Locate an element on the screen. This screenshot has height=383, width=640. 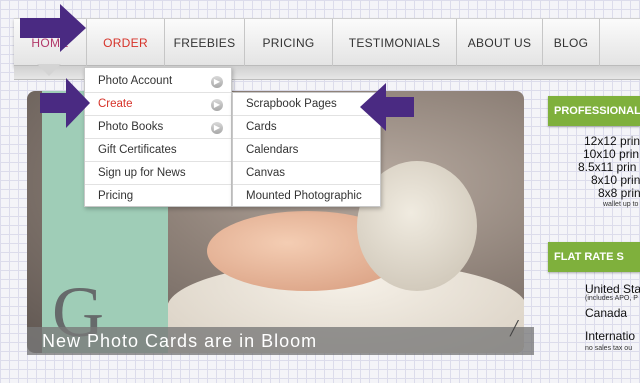
shipping-international: Internatio is located at coordinates (610, 336).